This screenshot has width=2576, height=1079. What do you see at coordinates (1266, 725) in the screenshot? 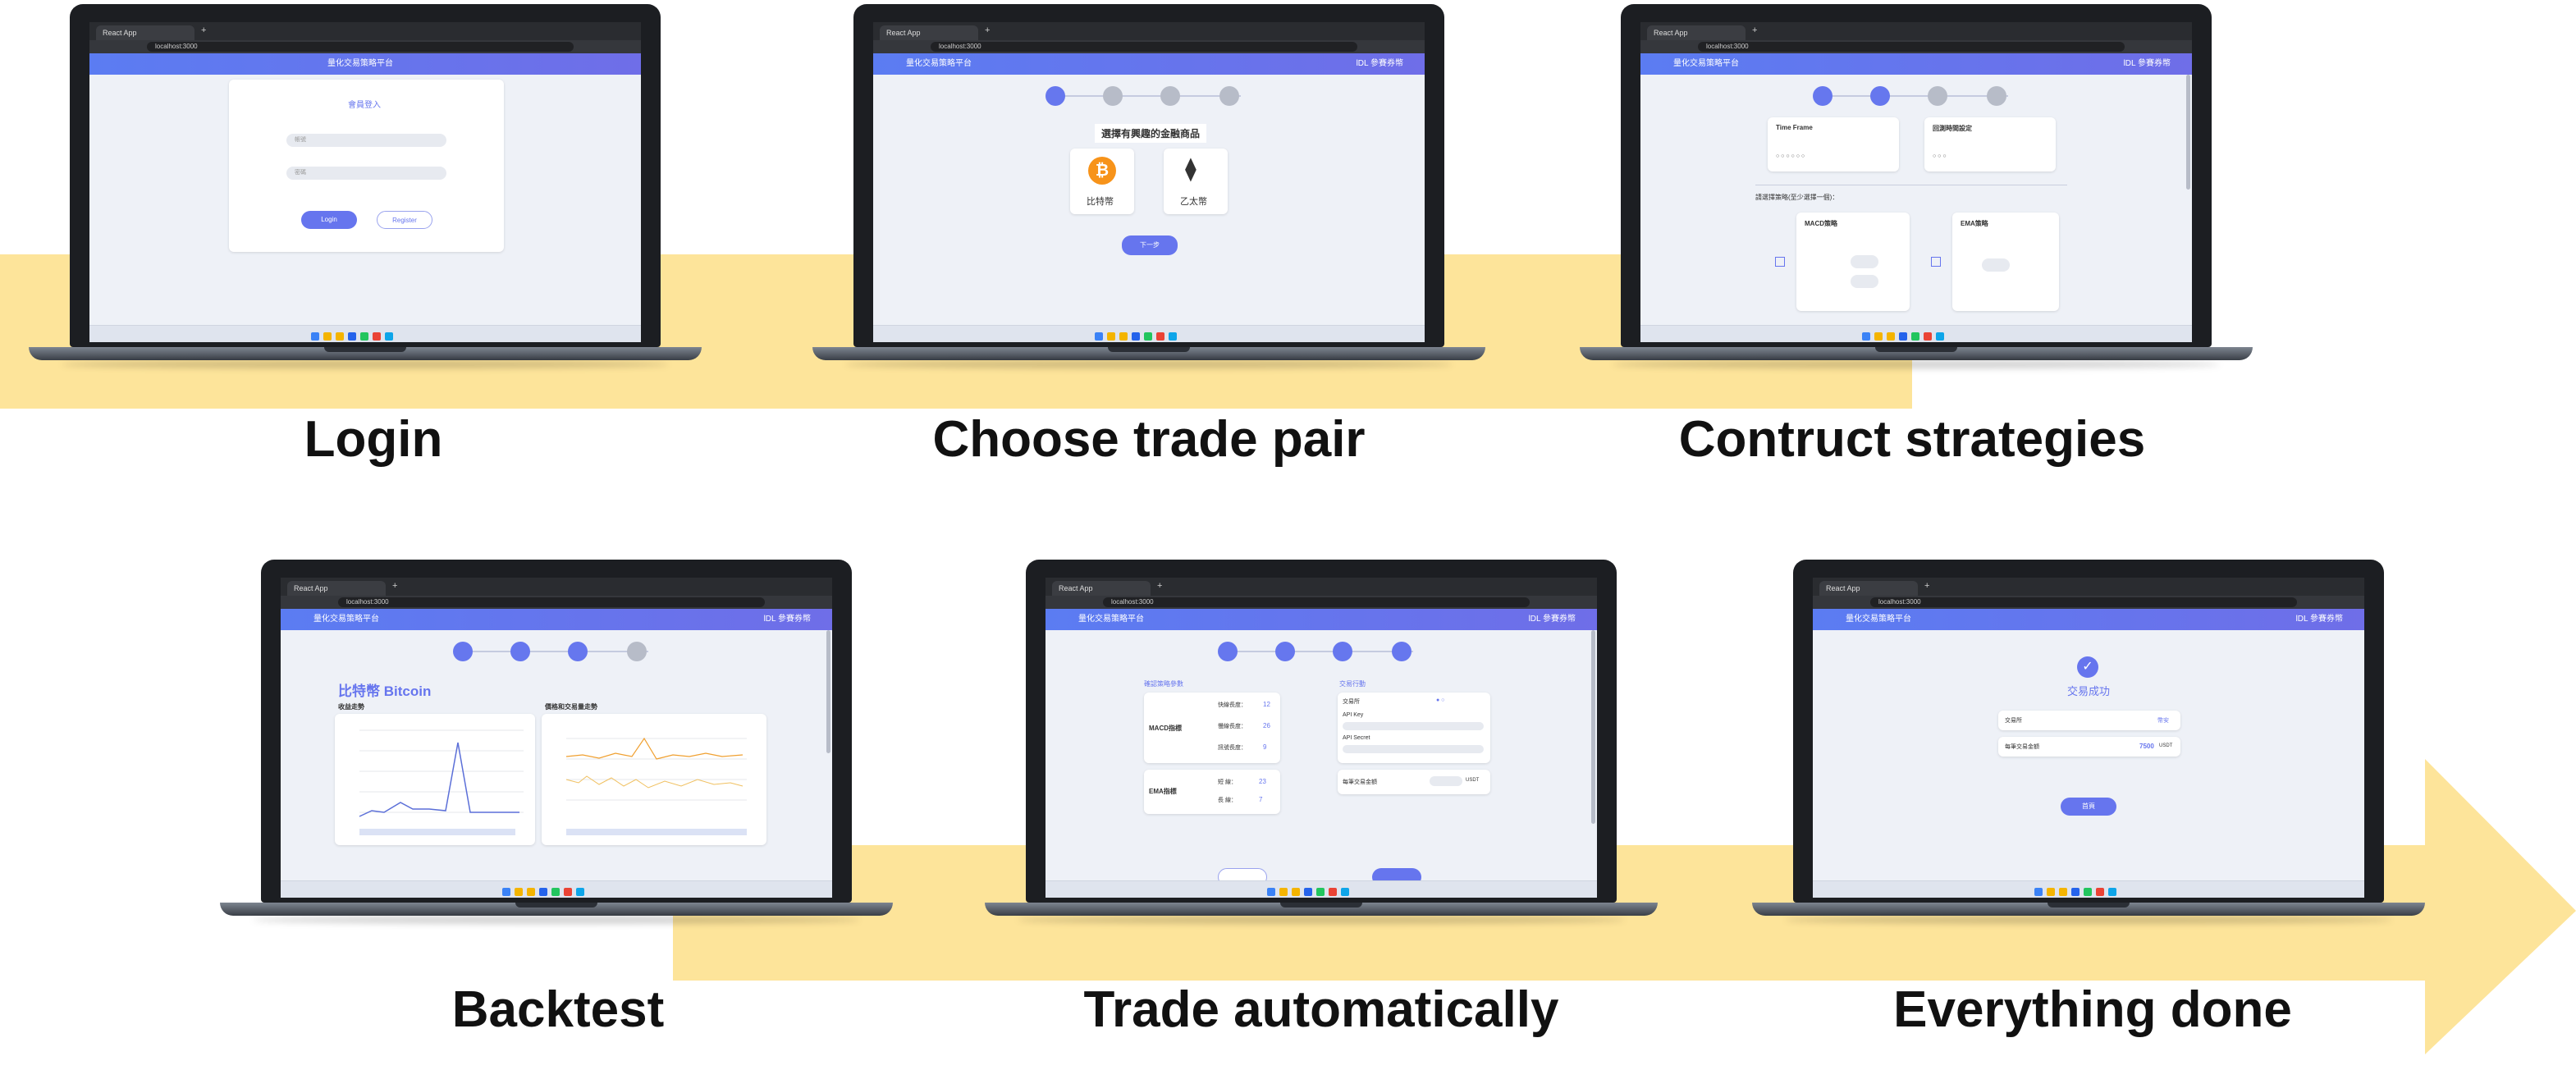
I see `slow-value: 26` at bounding box center [1266, 725].